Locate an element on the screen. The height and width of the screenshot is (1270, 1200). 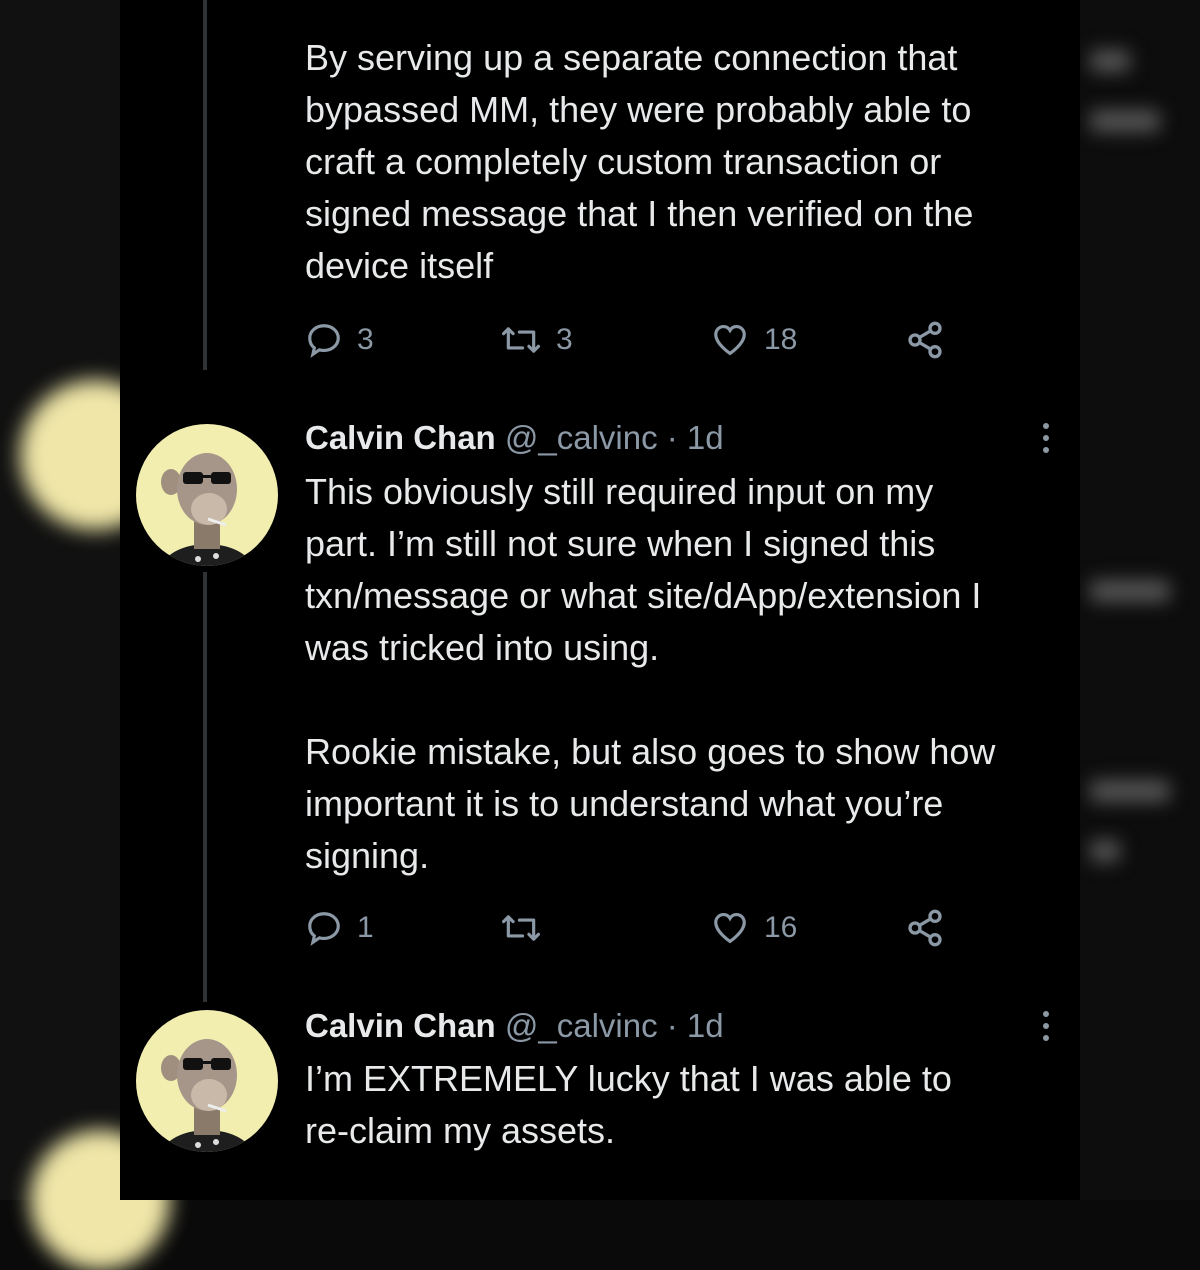
blurred-left-background is located at coordinates (85, 635).